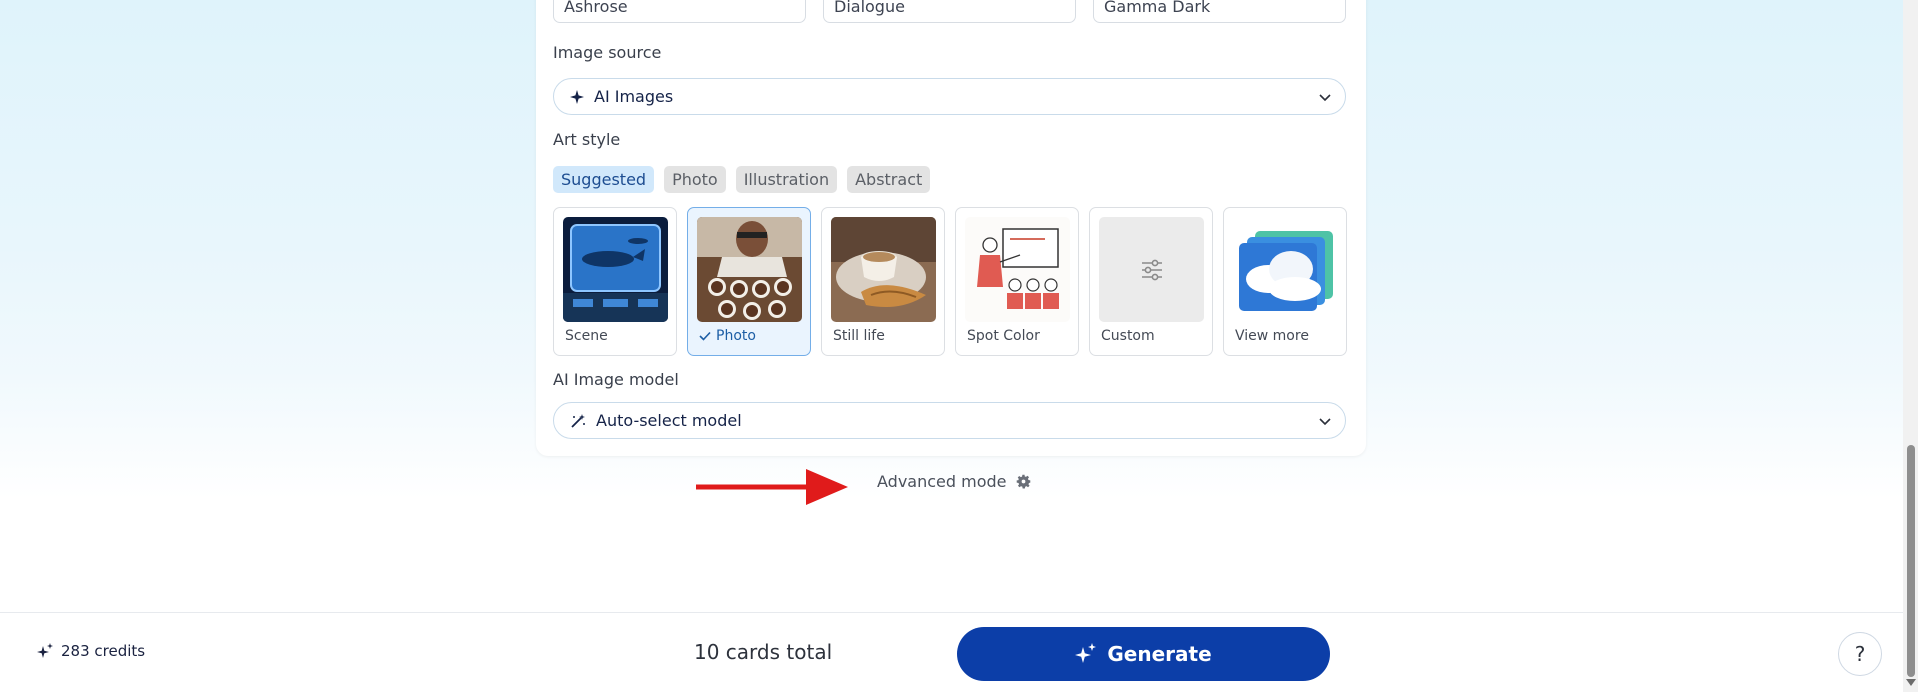 Image resolution: width=1918 pixels, height=692 pixels. Describe the element at coordinates (1910, 346) in the screenshot. I see `page-scrollbar` at that location.